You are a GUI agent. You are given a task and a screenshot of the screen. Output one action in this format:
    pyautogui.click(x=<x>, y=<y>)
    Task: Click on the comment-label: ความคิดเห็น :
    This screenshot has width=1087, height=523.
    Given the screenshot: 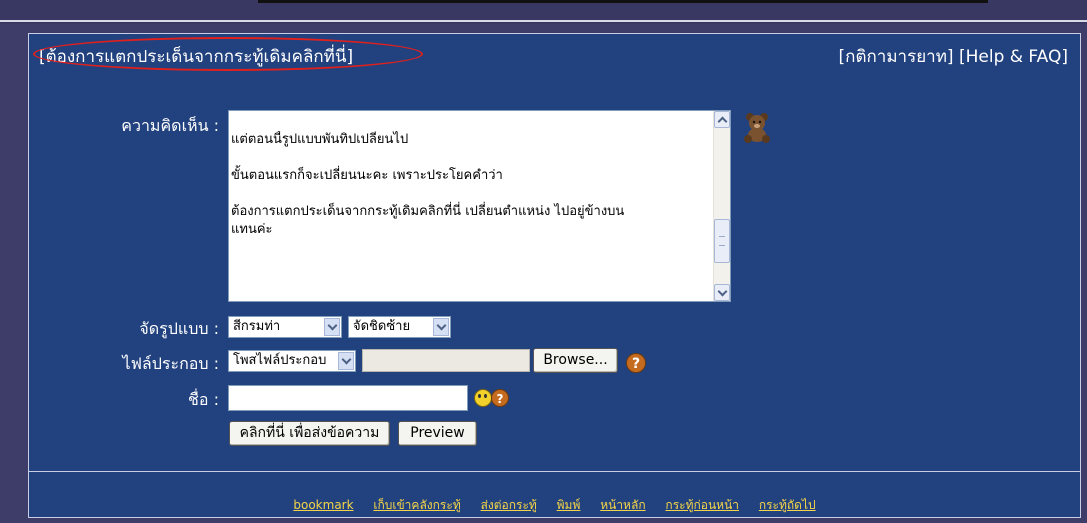 What is the action you would take?
    pyautogui.click(x=170, y=125)
    